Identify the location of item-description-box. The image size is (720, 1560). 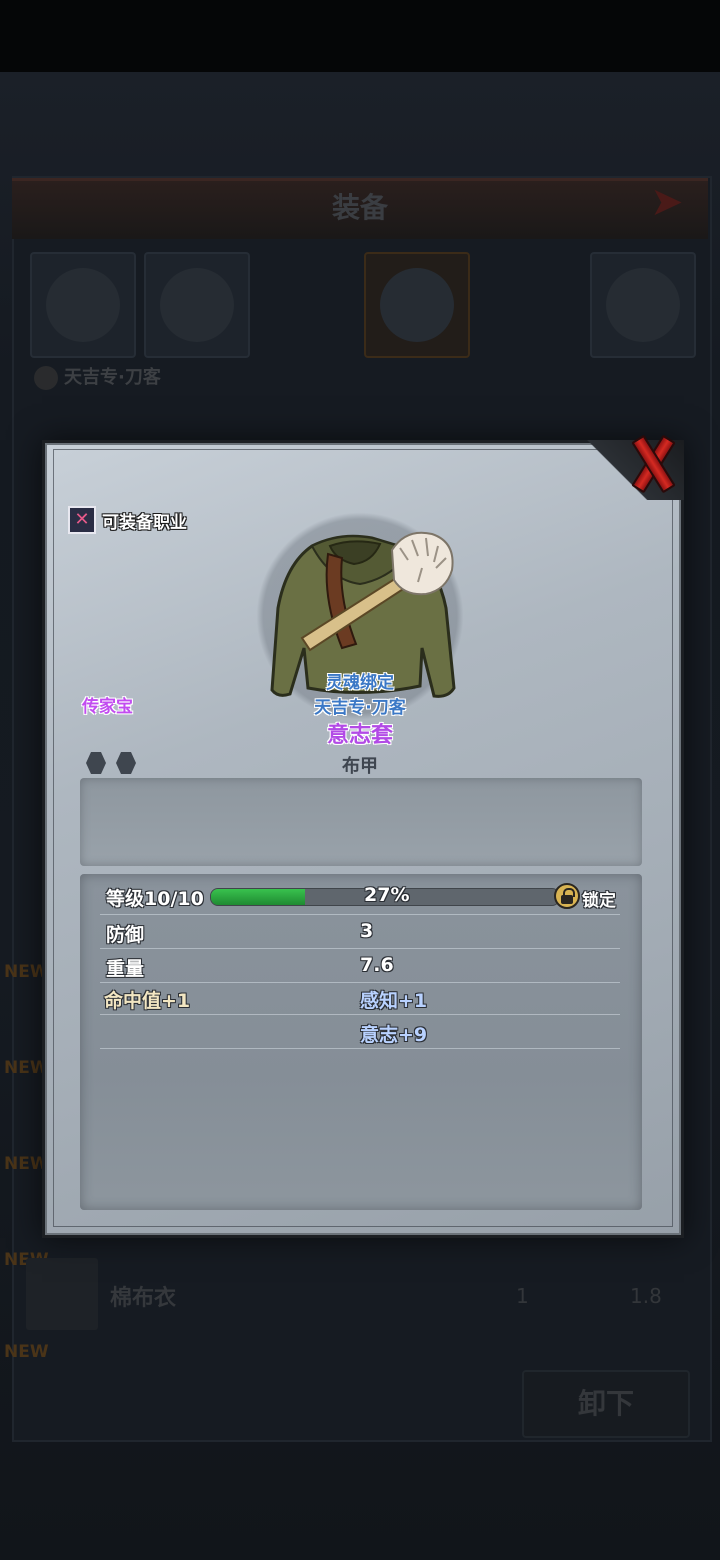
(361, 822).